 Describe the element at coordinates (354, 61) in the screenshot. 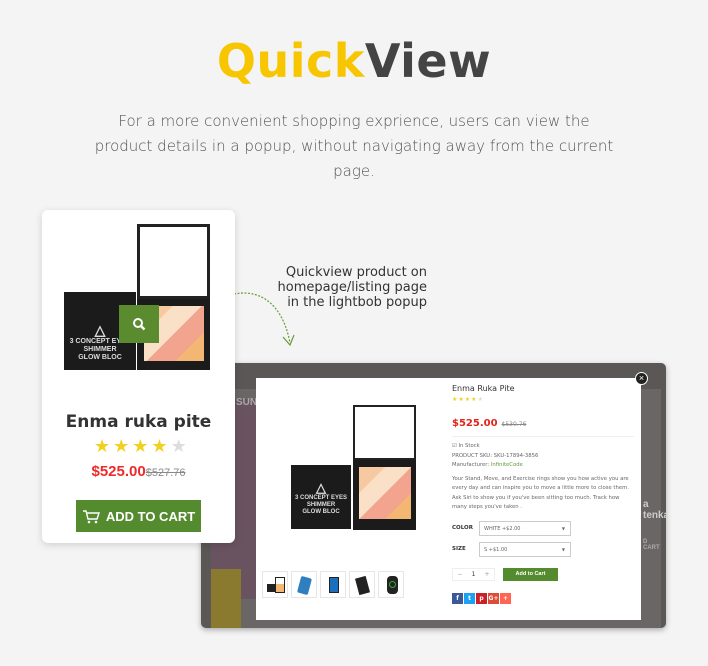

I see `page-title: QuickView` at that location.